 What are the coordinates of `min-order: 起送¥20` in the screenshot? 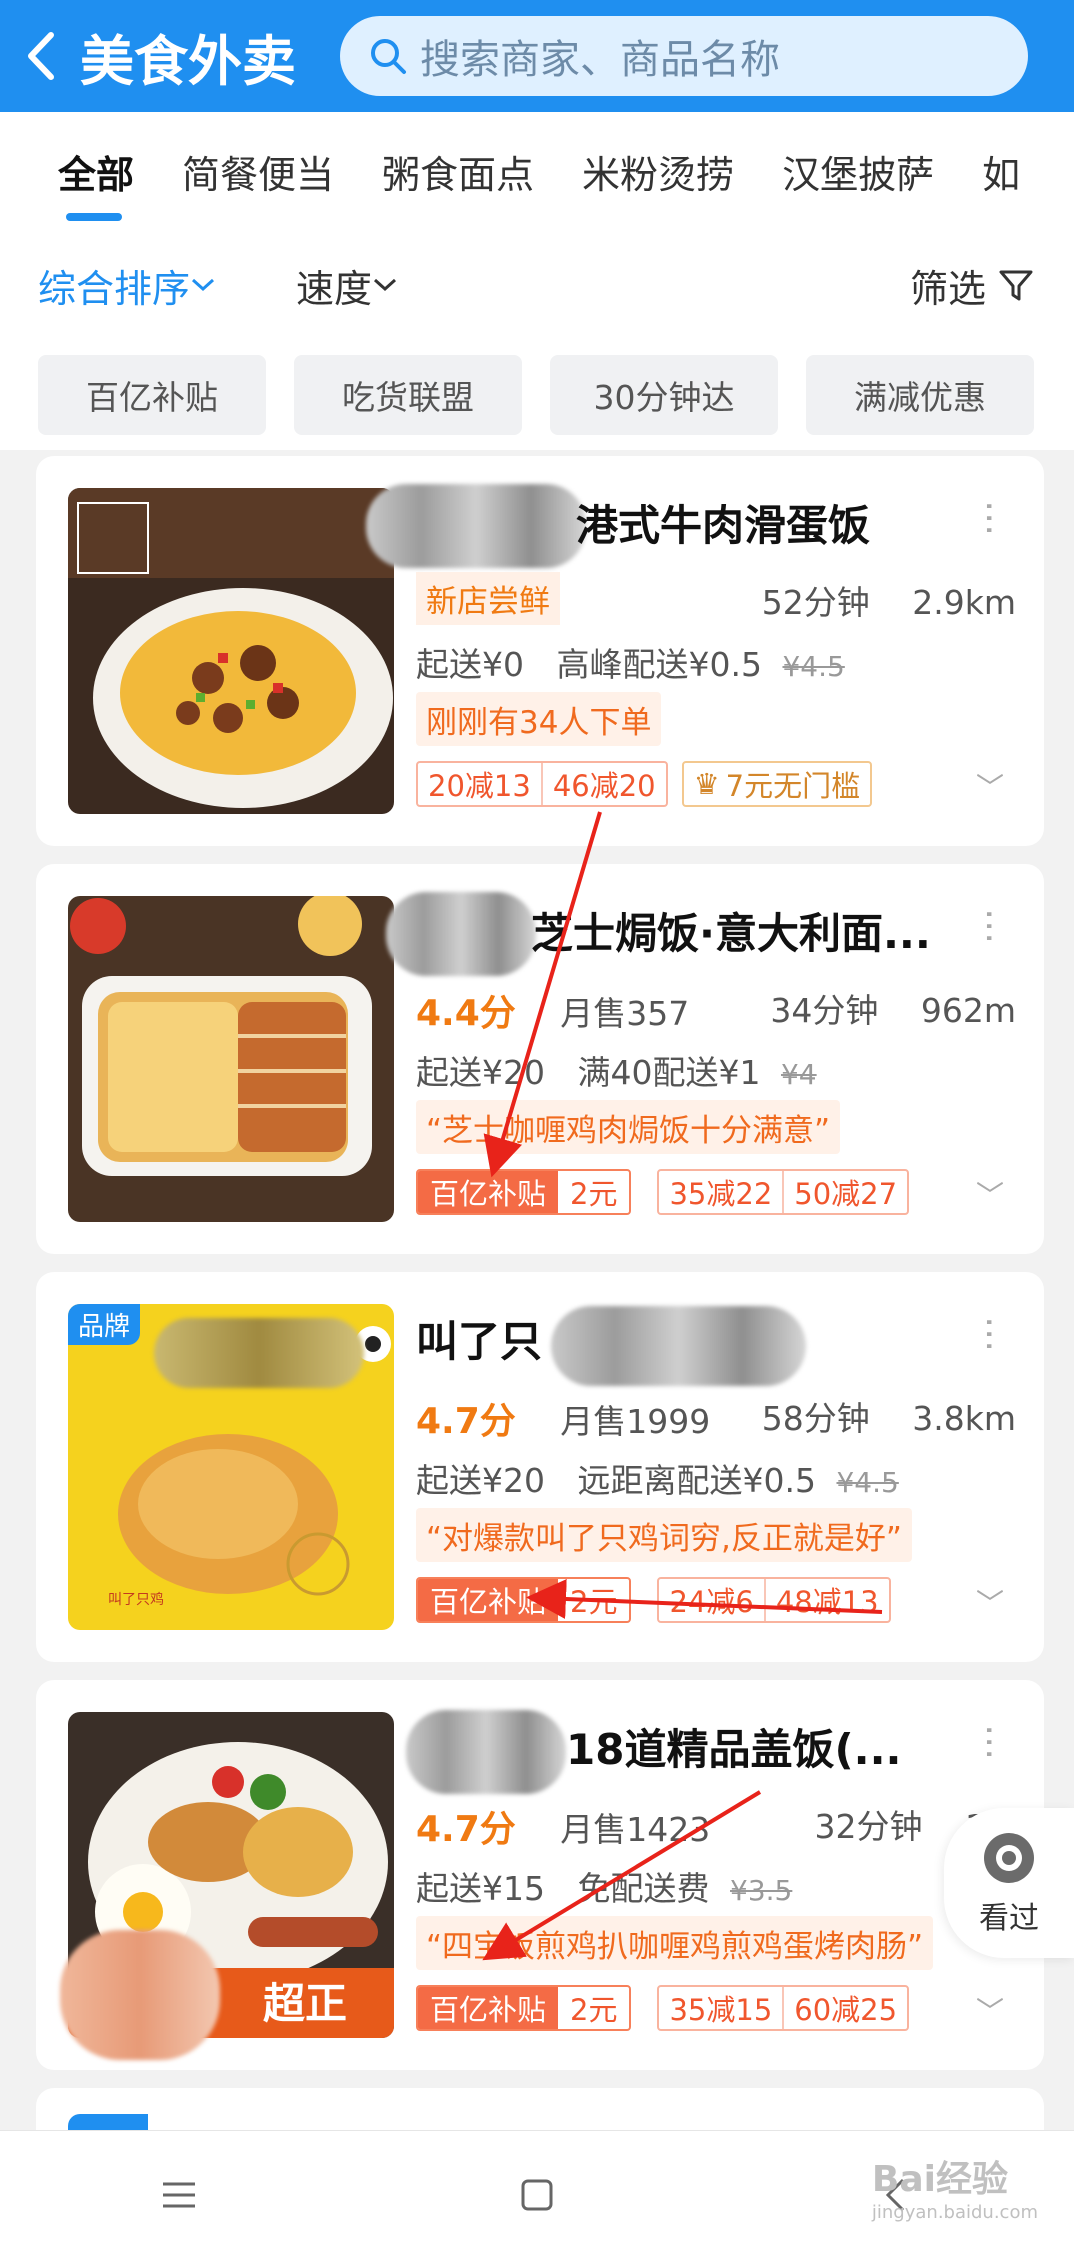 It's located at (480, 1072).